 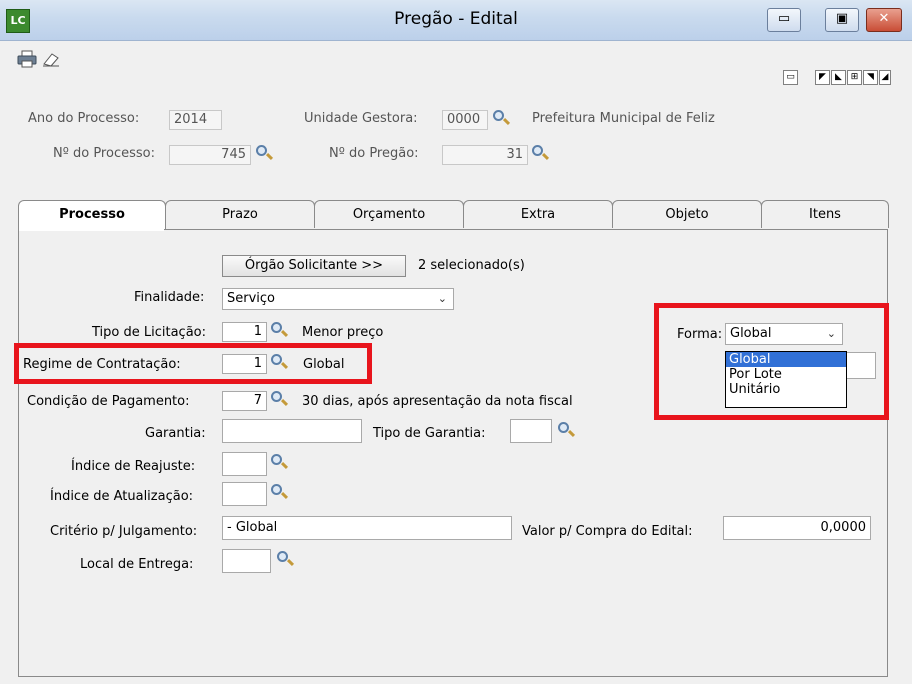 What do you see at coordinates (429, 433) in the screenshot?
I see `tipo-garantia-label: Tipo de Garantia:` at bounding box center [429, 433].